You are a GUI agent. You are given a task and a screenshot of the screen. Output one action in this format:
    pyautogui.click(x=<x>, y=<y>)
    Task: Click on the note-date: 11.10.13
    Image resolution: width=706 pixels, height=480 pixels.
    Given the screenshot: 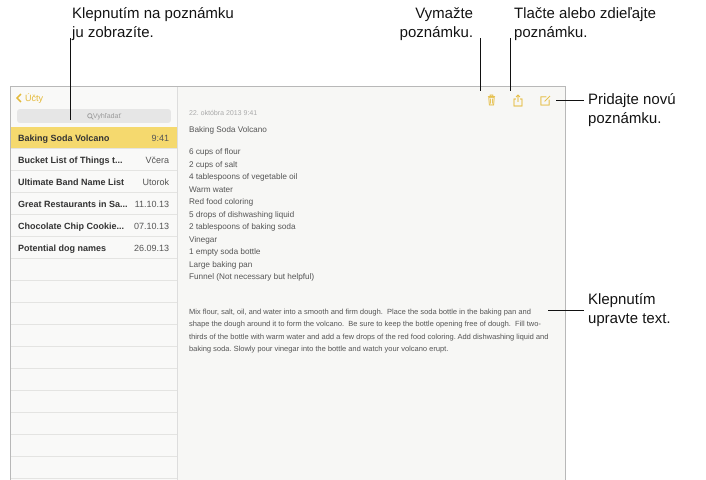 What is the action you would take?
    pyautogui.click(x=151, y=203)
    